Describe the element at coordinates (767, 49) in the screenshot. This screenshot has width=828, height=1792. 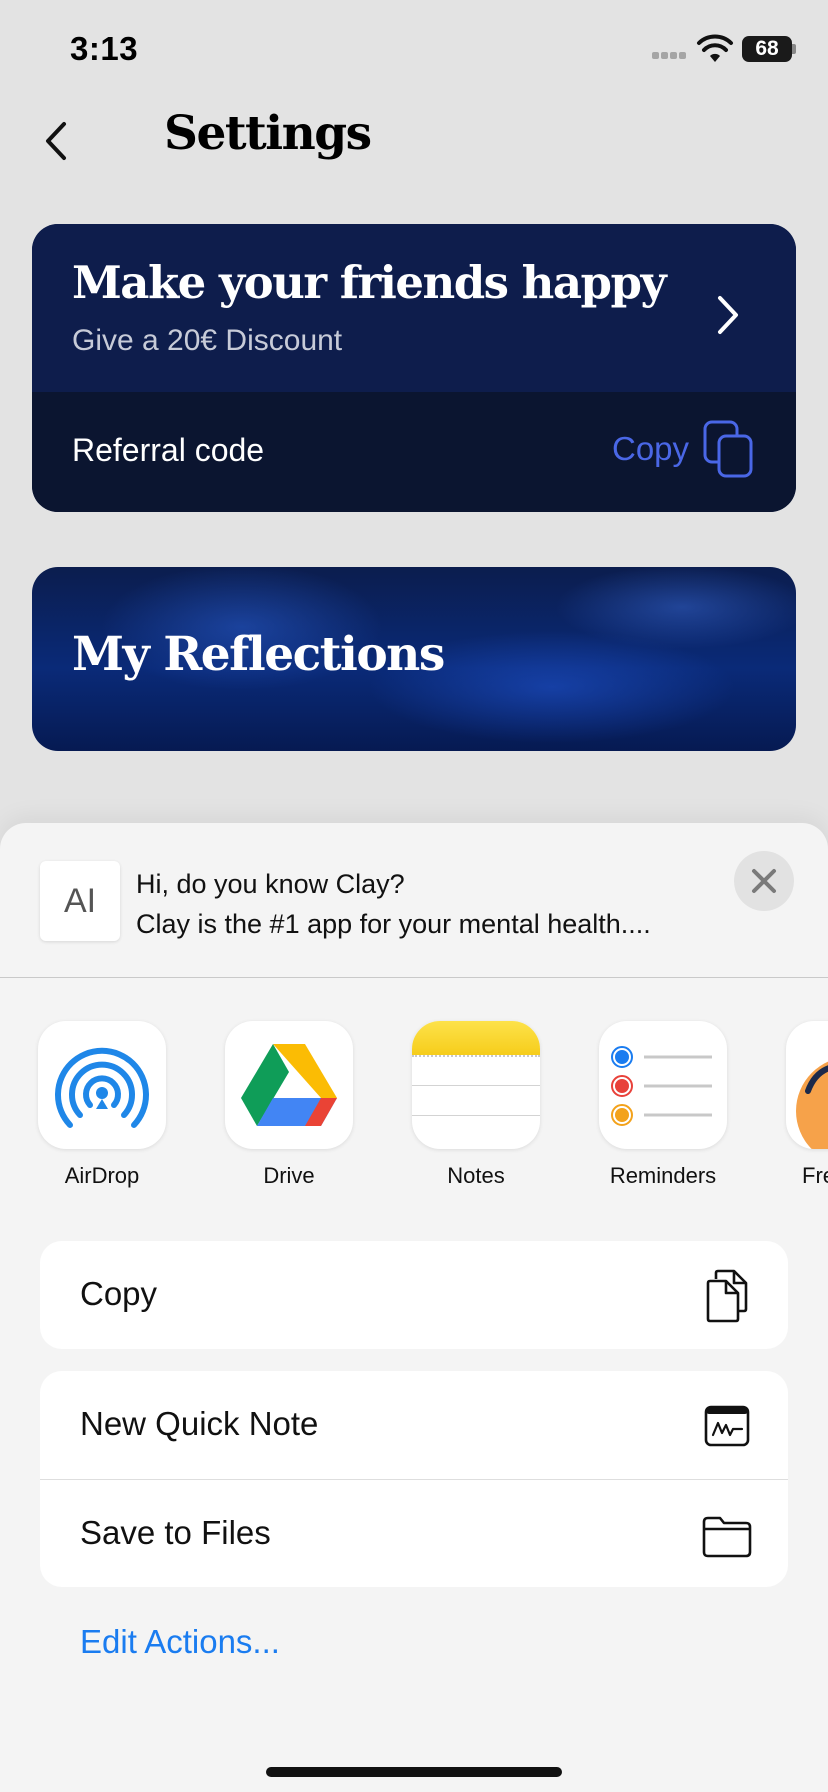
I see `battery-indicator: 68` at that location.